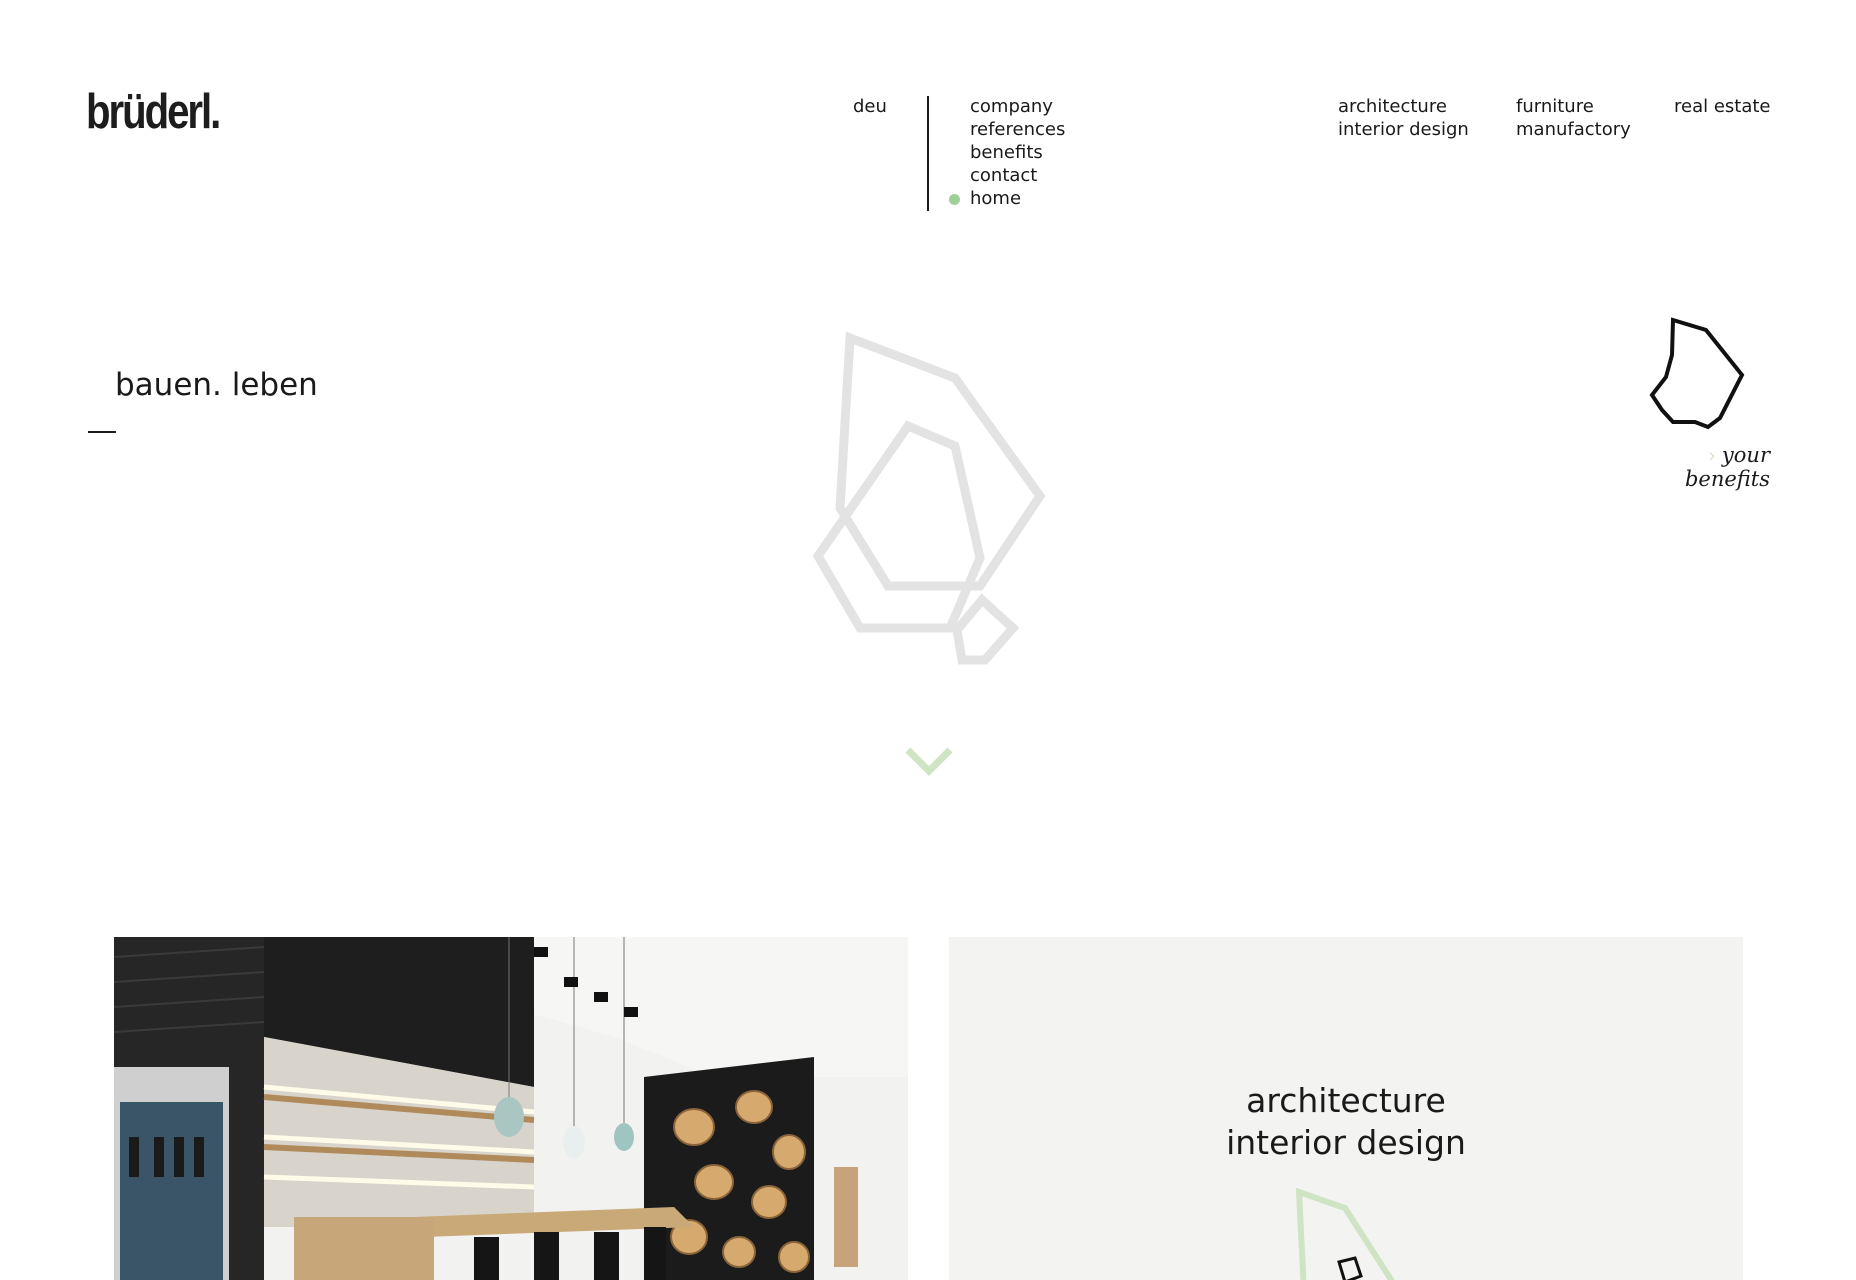  I want to click on nav-item-benefits: benefits, so click(1017, 152).